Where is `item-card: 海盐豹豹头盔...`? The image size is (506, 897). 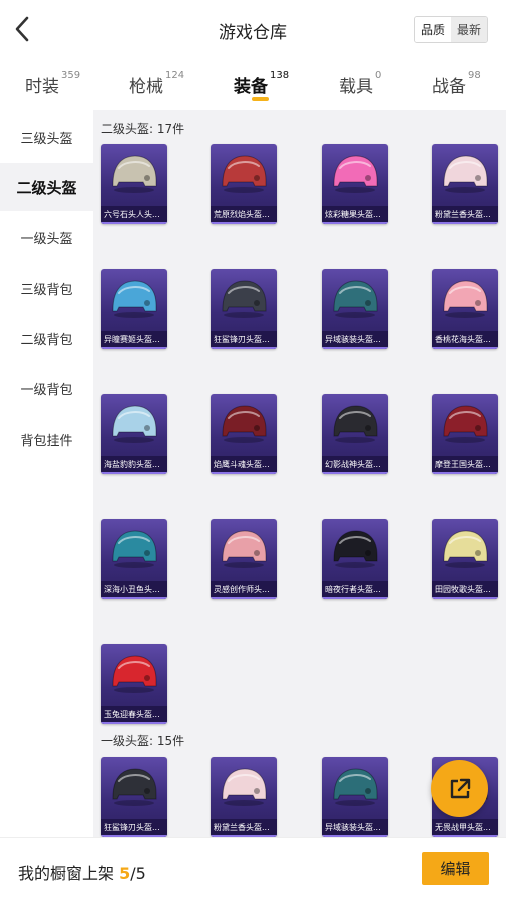
item-card: 海盐豹豹头盔... is located at coordinates (134, 434).